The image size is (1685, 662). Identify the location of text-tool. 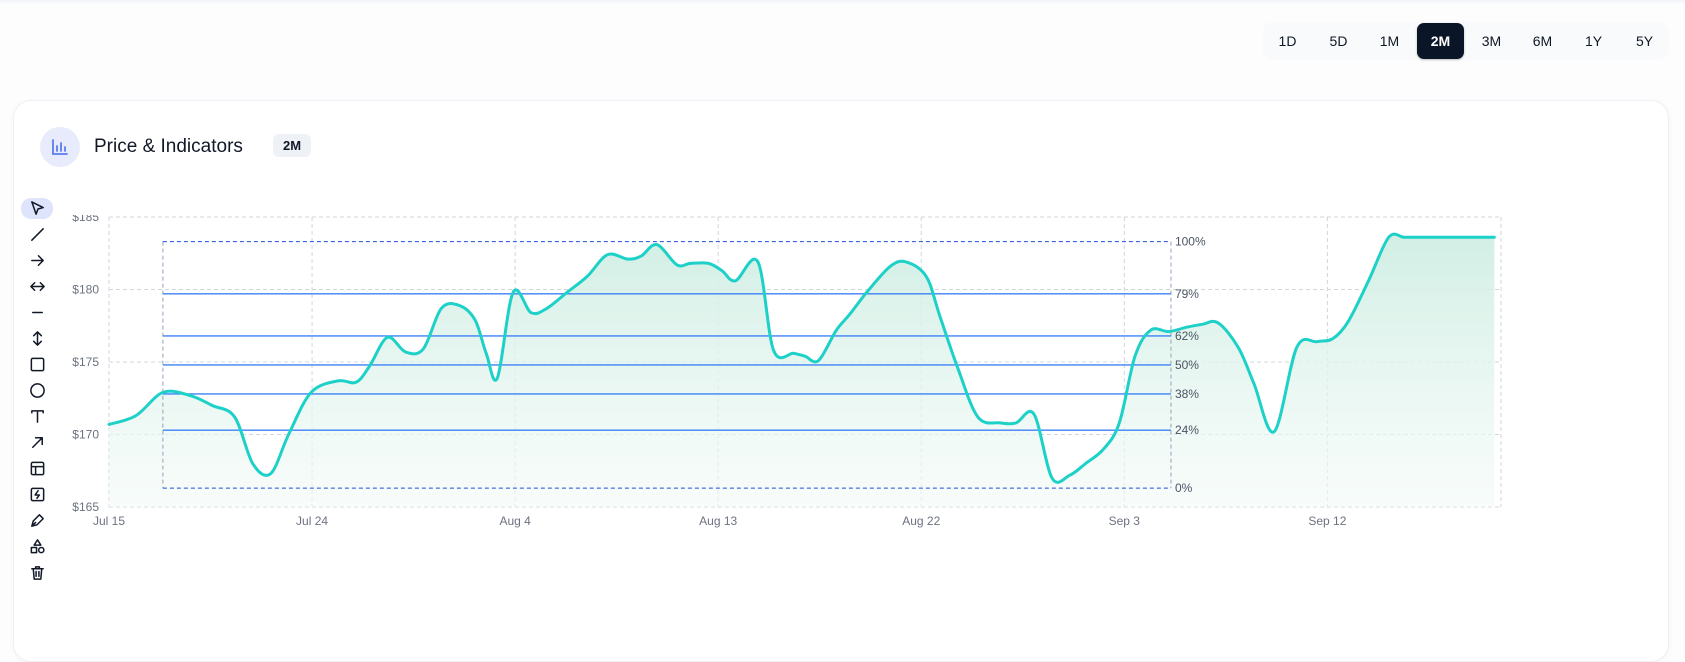
(37, 416).